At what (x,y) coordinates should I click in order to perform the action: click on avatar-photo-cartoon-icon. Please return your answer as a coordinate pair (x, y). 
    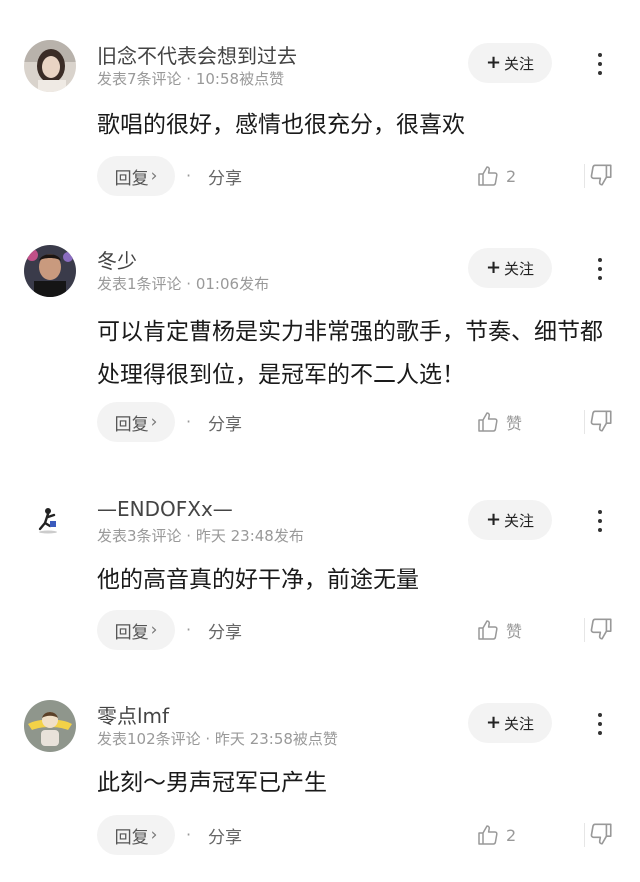
    Looking at the image, I should click on (50, 726).